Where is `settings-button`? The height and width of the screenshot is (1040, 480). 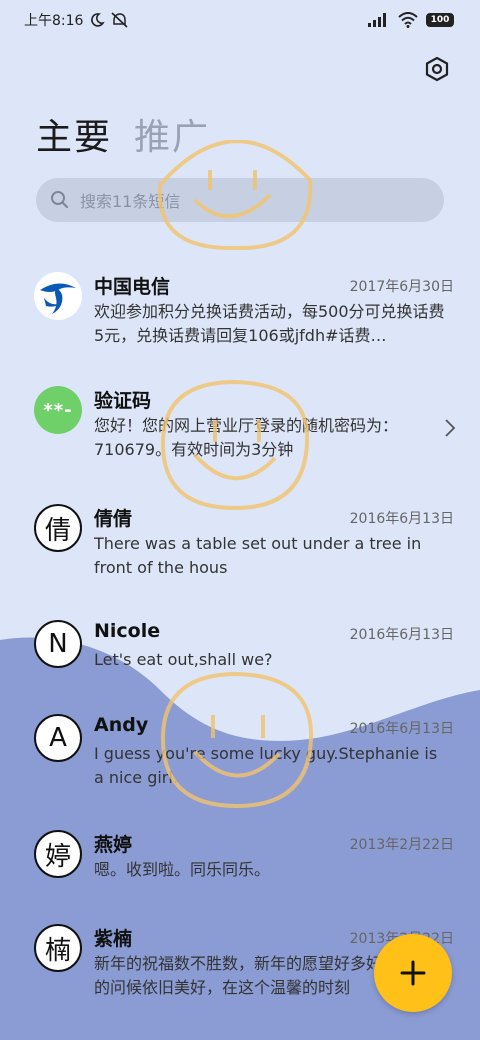
settings-button is located at coordinates (437, 69).